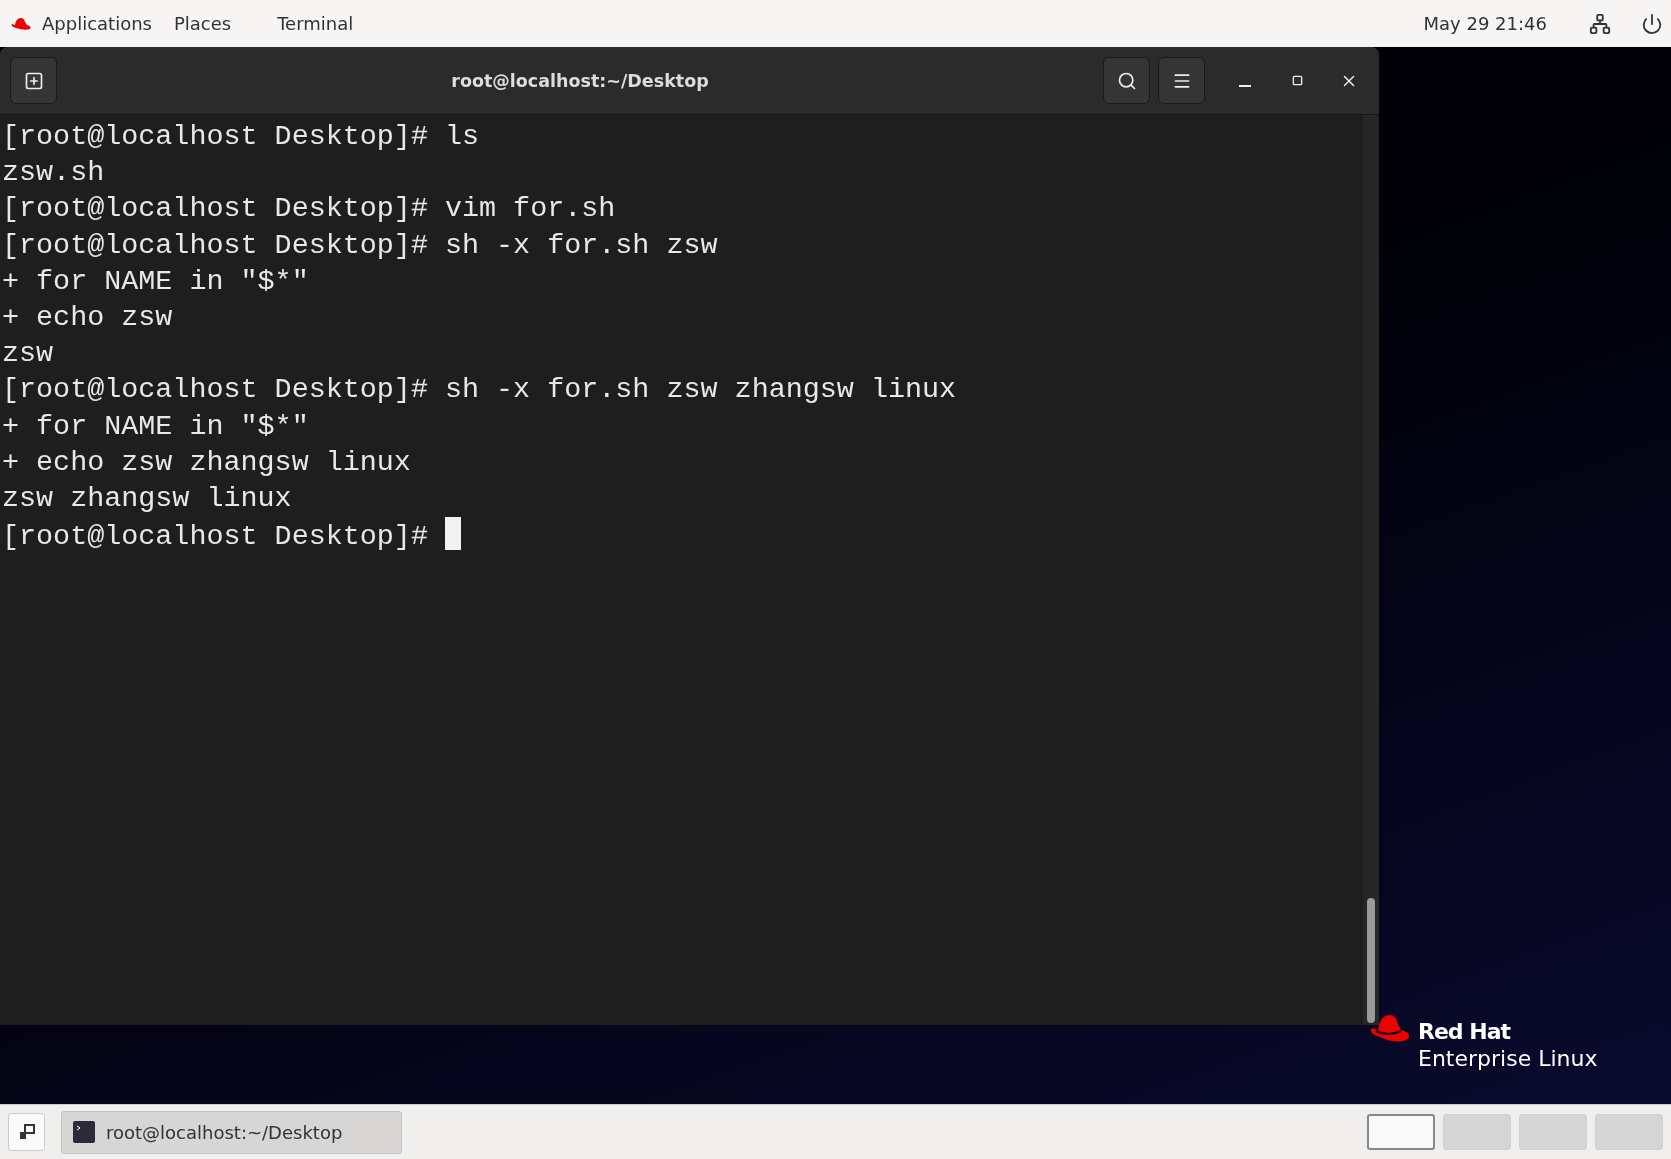  Describe the element at coordinates (215, 537) in the screenshot. I see `terminal-prompt: [root@localhost Desktop]#` at that location.